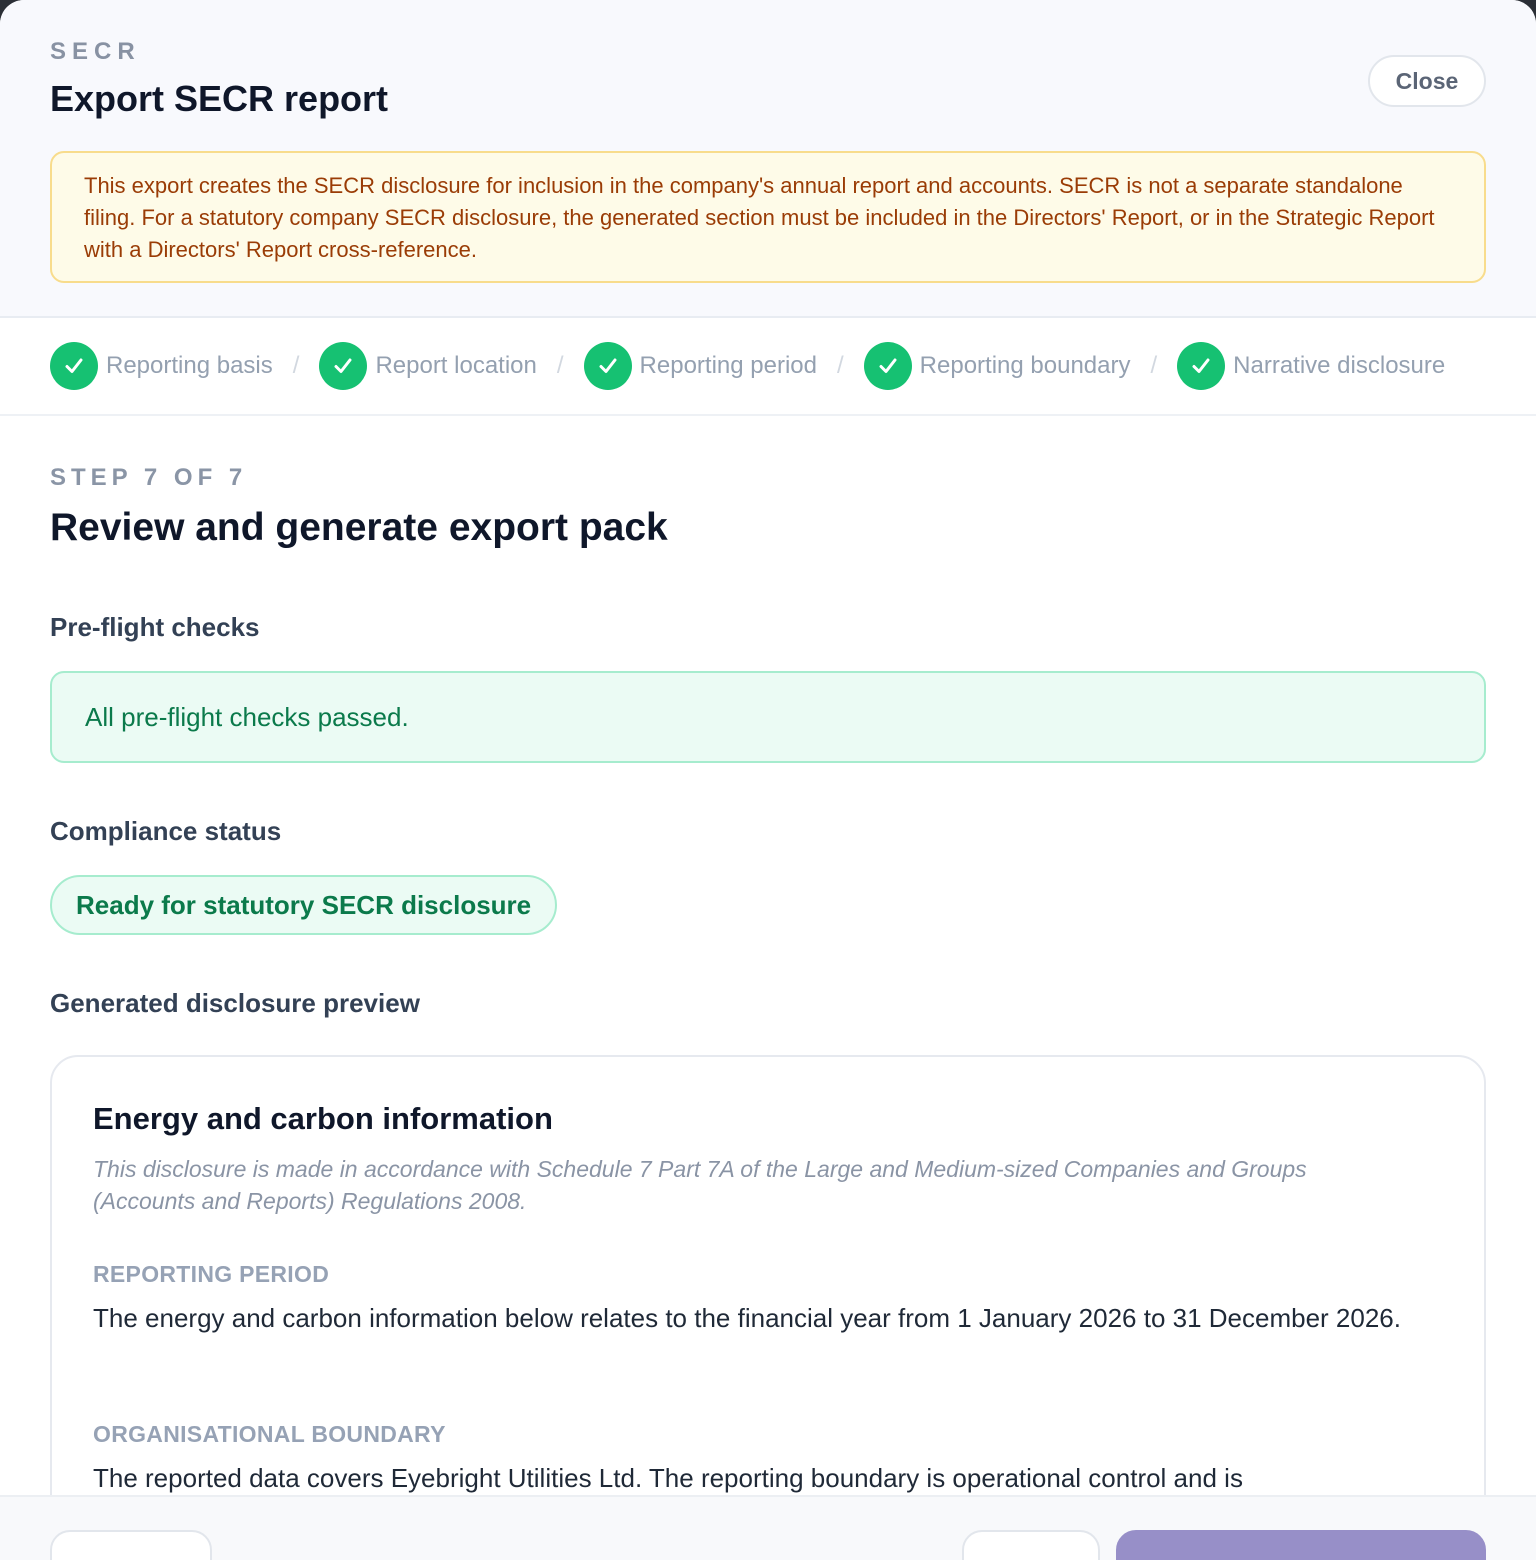  Describe the element at coordinates (1427, 81) in the screenshot. I see `close-button: Close` at that location.